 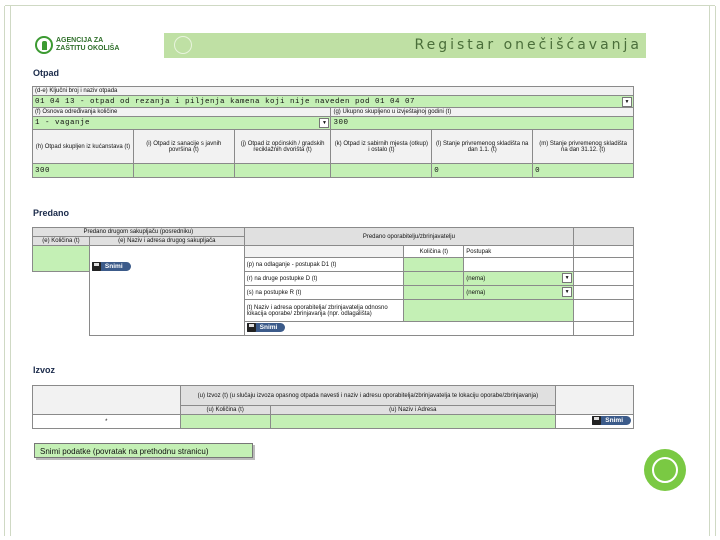 I want to click on tree-logo-icon, so click(x=44, y=45).